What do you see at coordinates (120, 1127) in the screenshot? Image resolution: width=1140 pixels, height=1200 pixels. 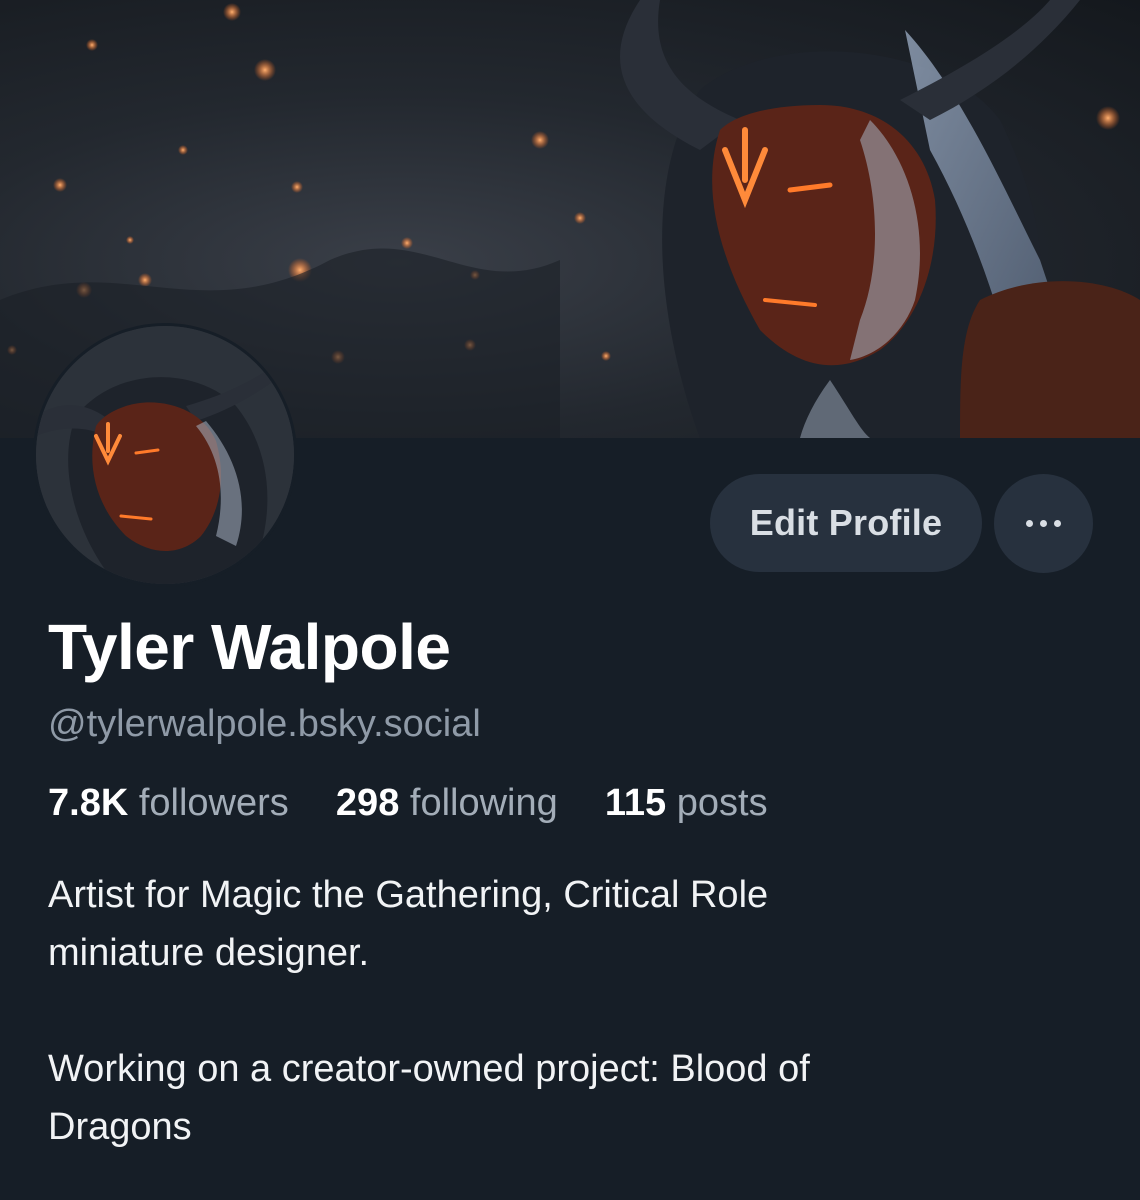 I see `bio-line: Dragons` at bounding box center [120, 1127].